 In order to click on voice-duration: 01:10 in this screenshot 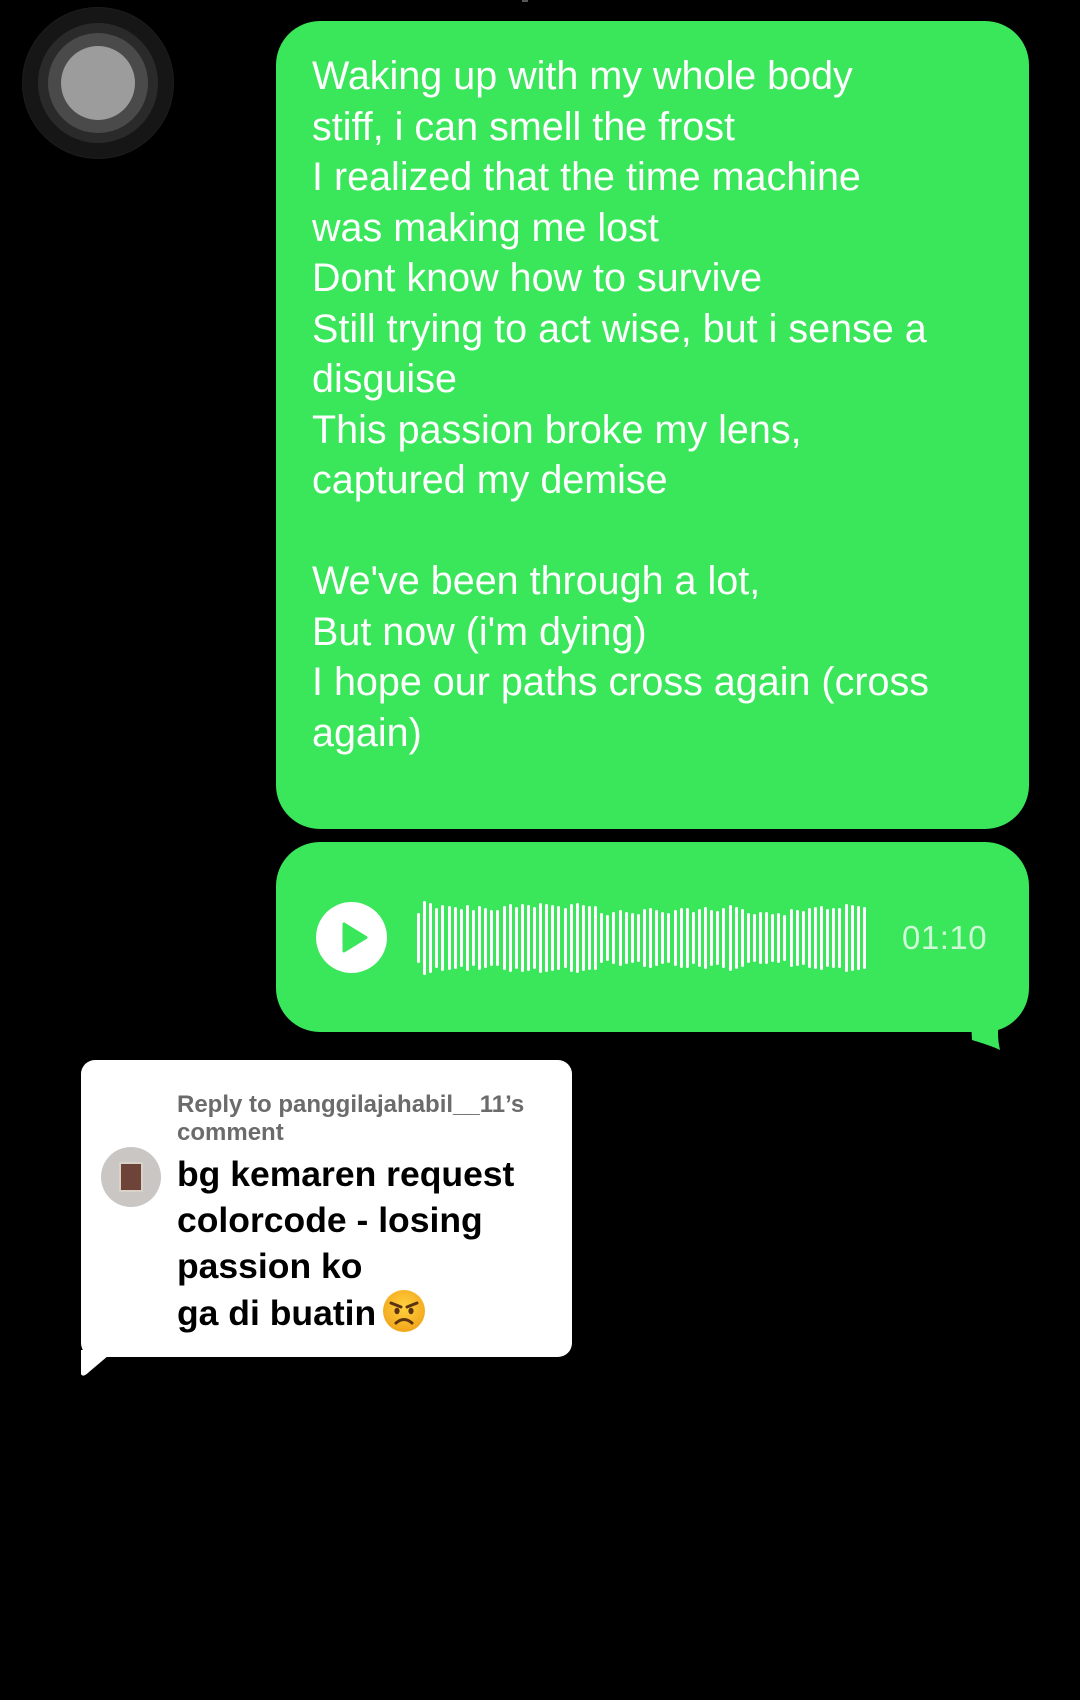, I will do `click(945, 937)`.